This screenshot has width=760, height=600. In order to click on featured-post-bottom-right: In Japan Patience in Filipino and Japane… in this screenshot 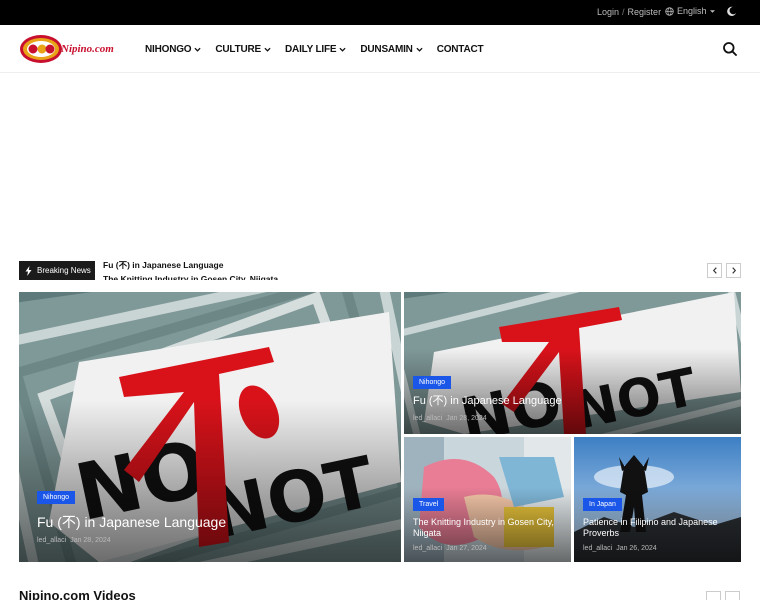, I will do `click(657, 499)`.